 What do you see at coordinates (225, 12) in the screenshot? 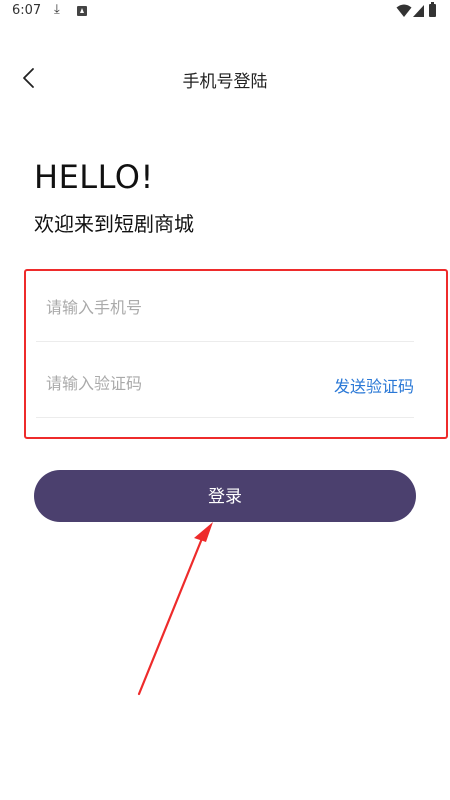
I see `status-bar: 6:07 ⤓` at bounding box center [225, 12].